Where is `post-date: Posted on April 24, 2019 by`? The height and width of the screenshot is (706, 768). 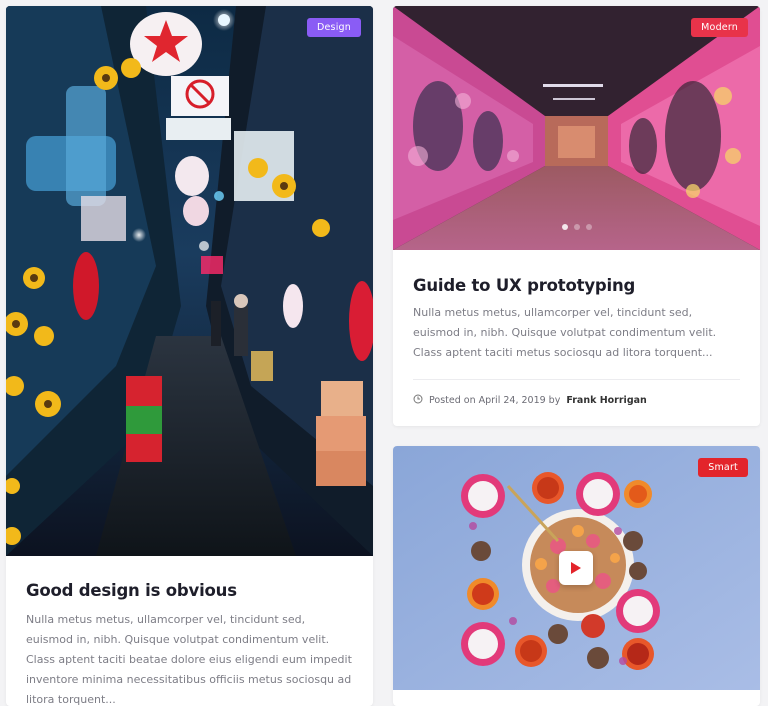
post-date: Posted on April 24, 2019 by is located at coordinates (495, 400).